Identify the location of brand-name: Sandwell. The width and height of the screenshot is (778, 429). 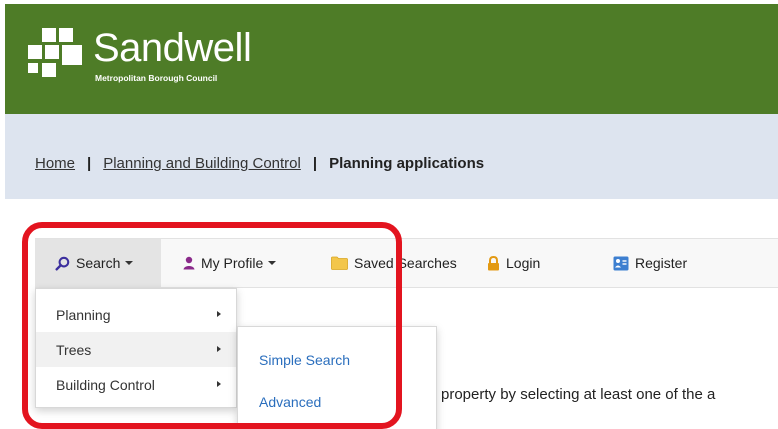
(172, 48).